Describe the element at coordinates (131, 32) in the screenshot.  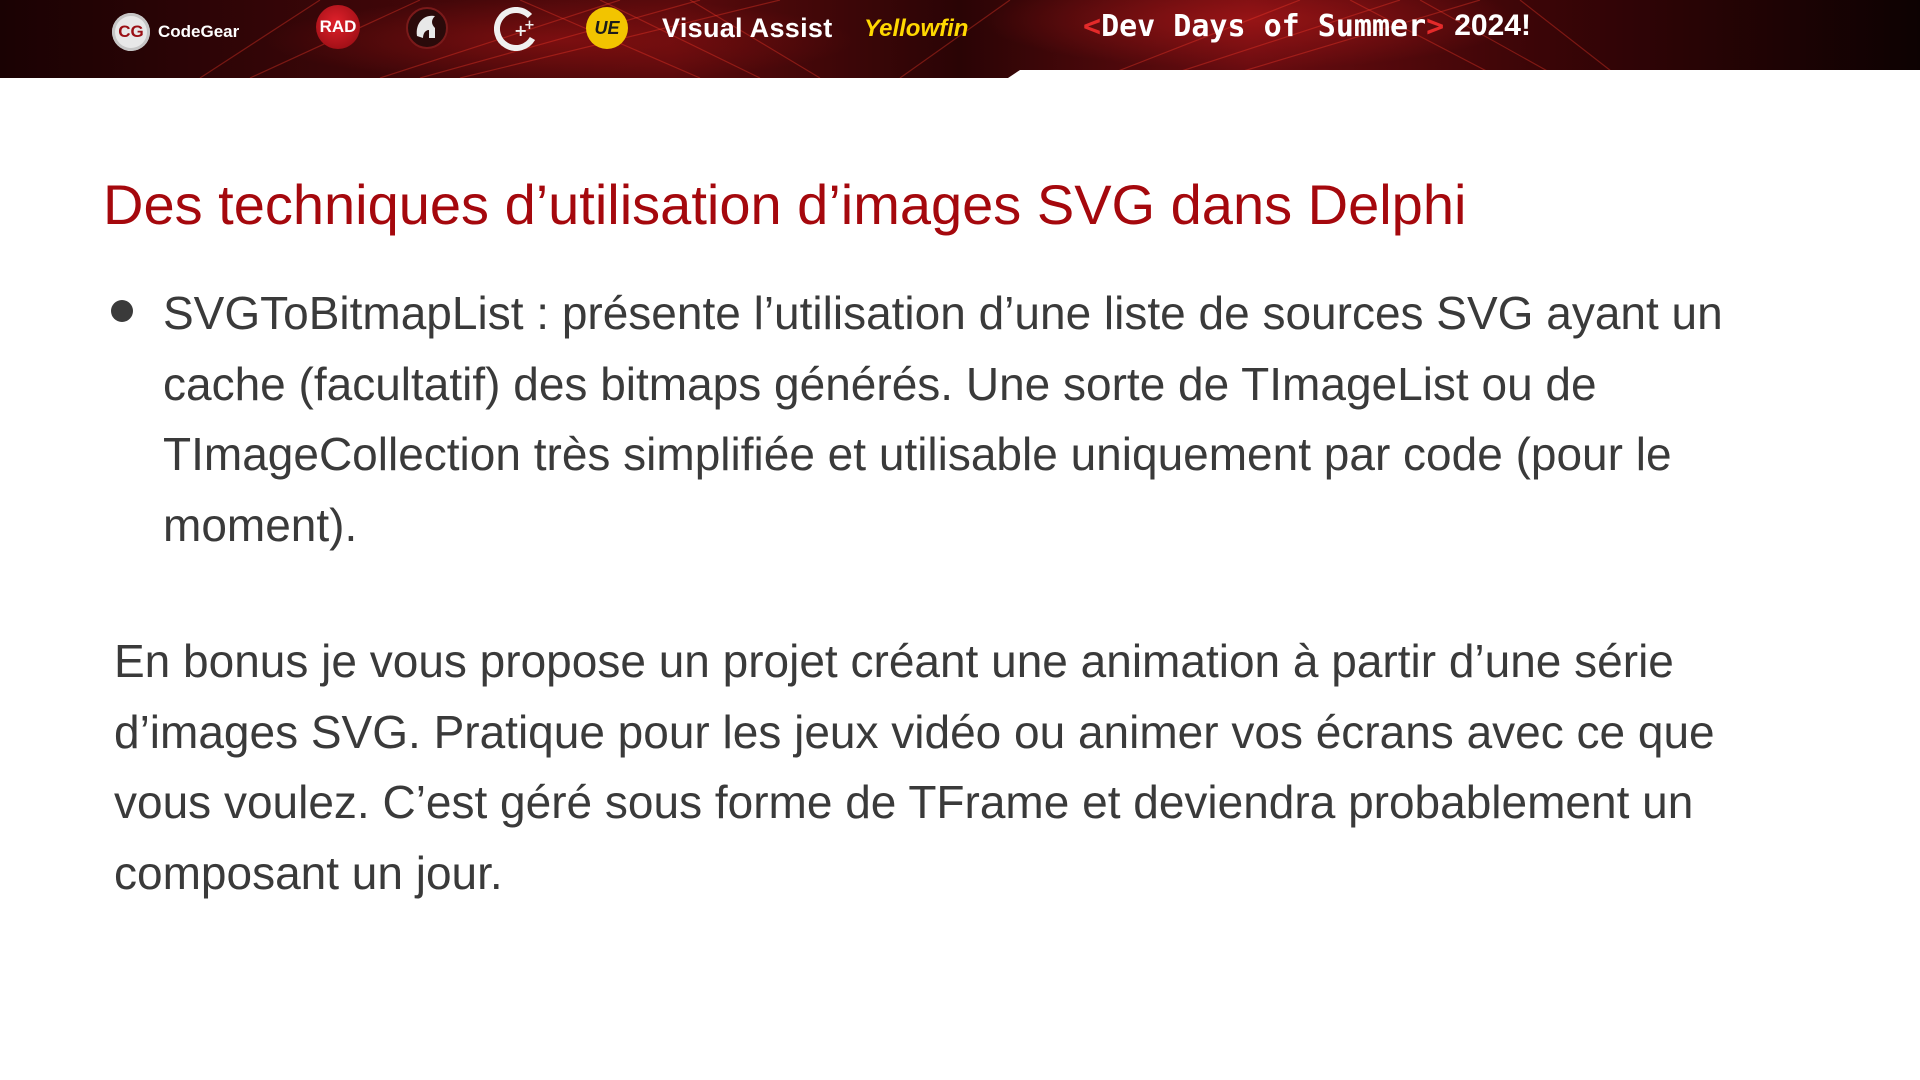
I see `codegear-badge-icon: CG` at that location.